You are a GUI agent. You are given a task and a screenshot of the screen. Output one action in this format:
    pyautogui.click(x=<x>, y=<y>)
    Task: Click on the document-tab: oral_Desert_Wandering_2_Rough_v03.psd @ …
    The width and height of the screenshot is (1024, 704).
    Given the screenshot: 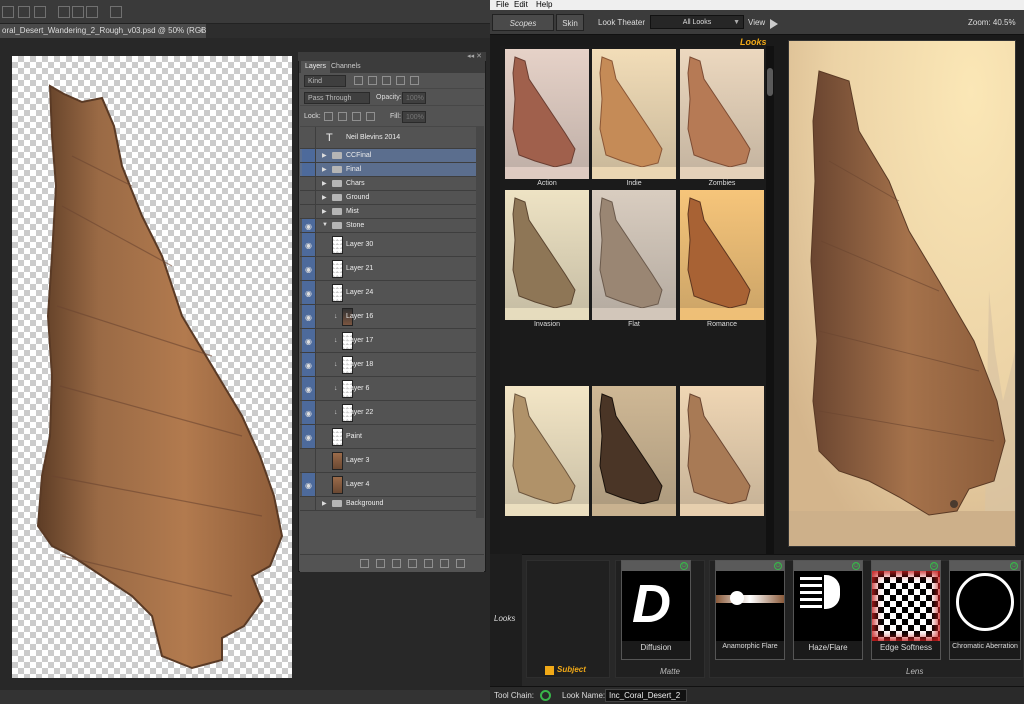 What is the action you would take?
    pyautogui.click(x=103, y=31)
    